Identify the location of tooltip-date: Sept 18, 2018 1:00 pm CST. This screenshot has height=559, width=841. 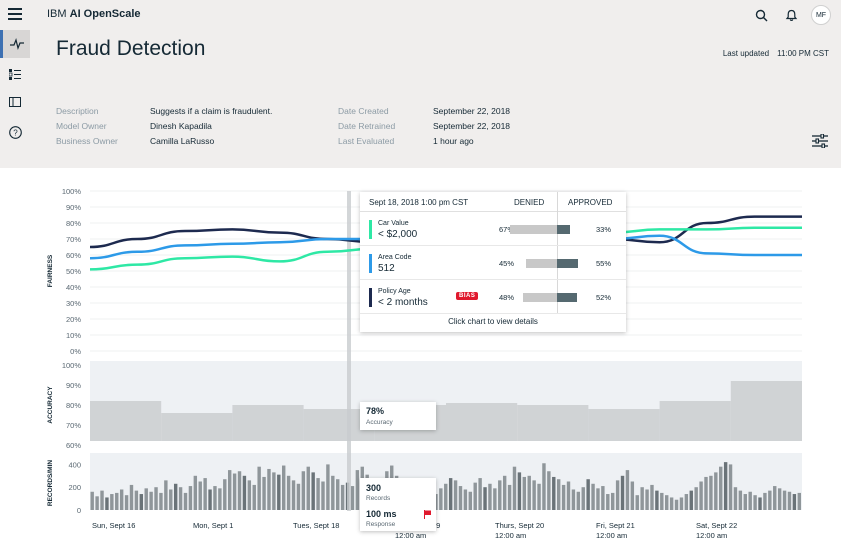
(419, 202).